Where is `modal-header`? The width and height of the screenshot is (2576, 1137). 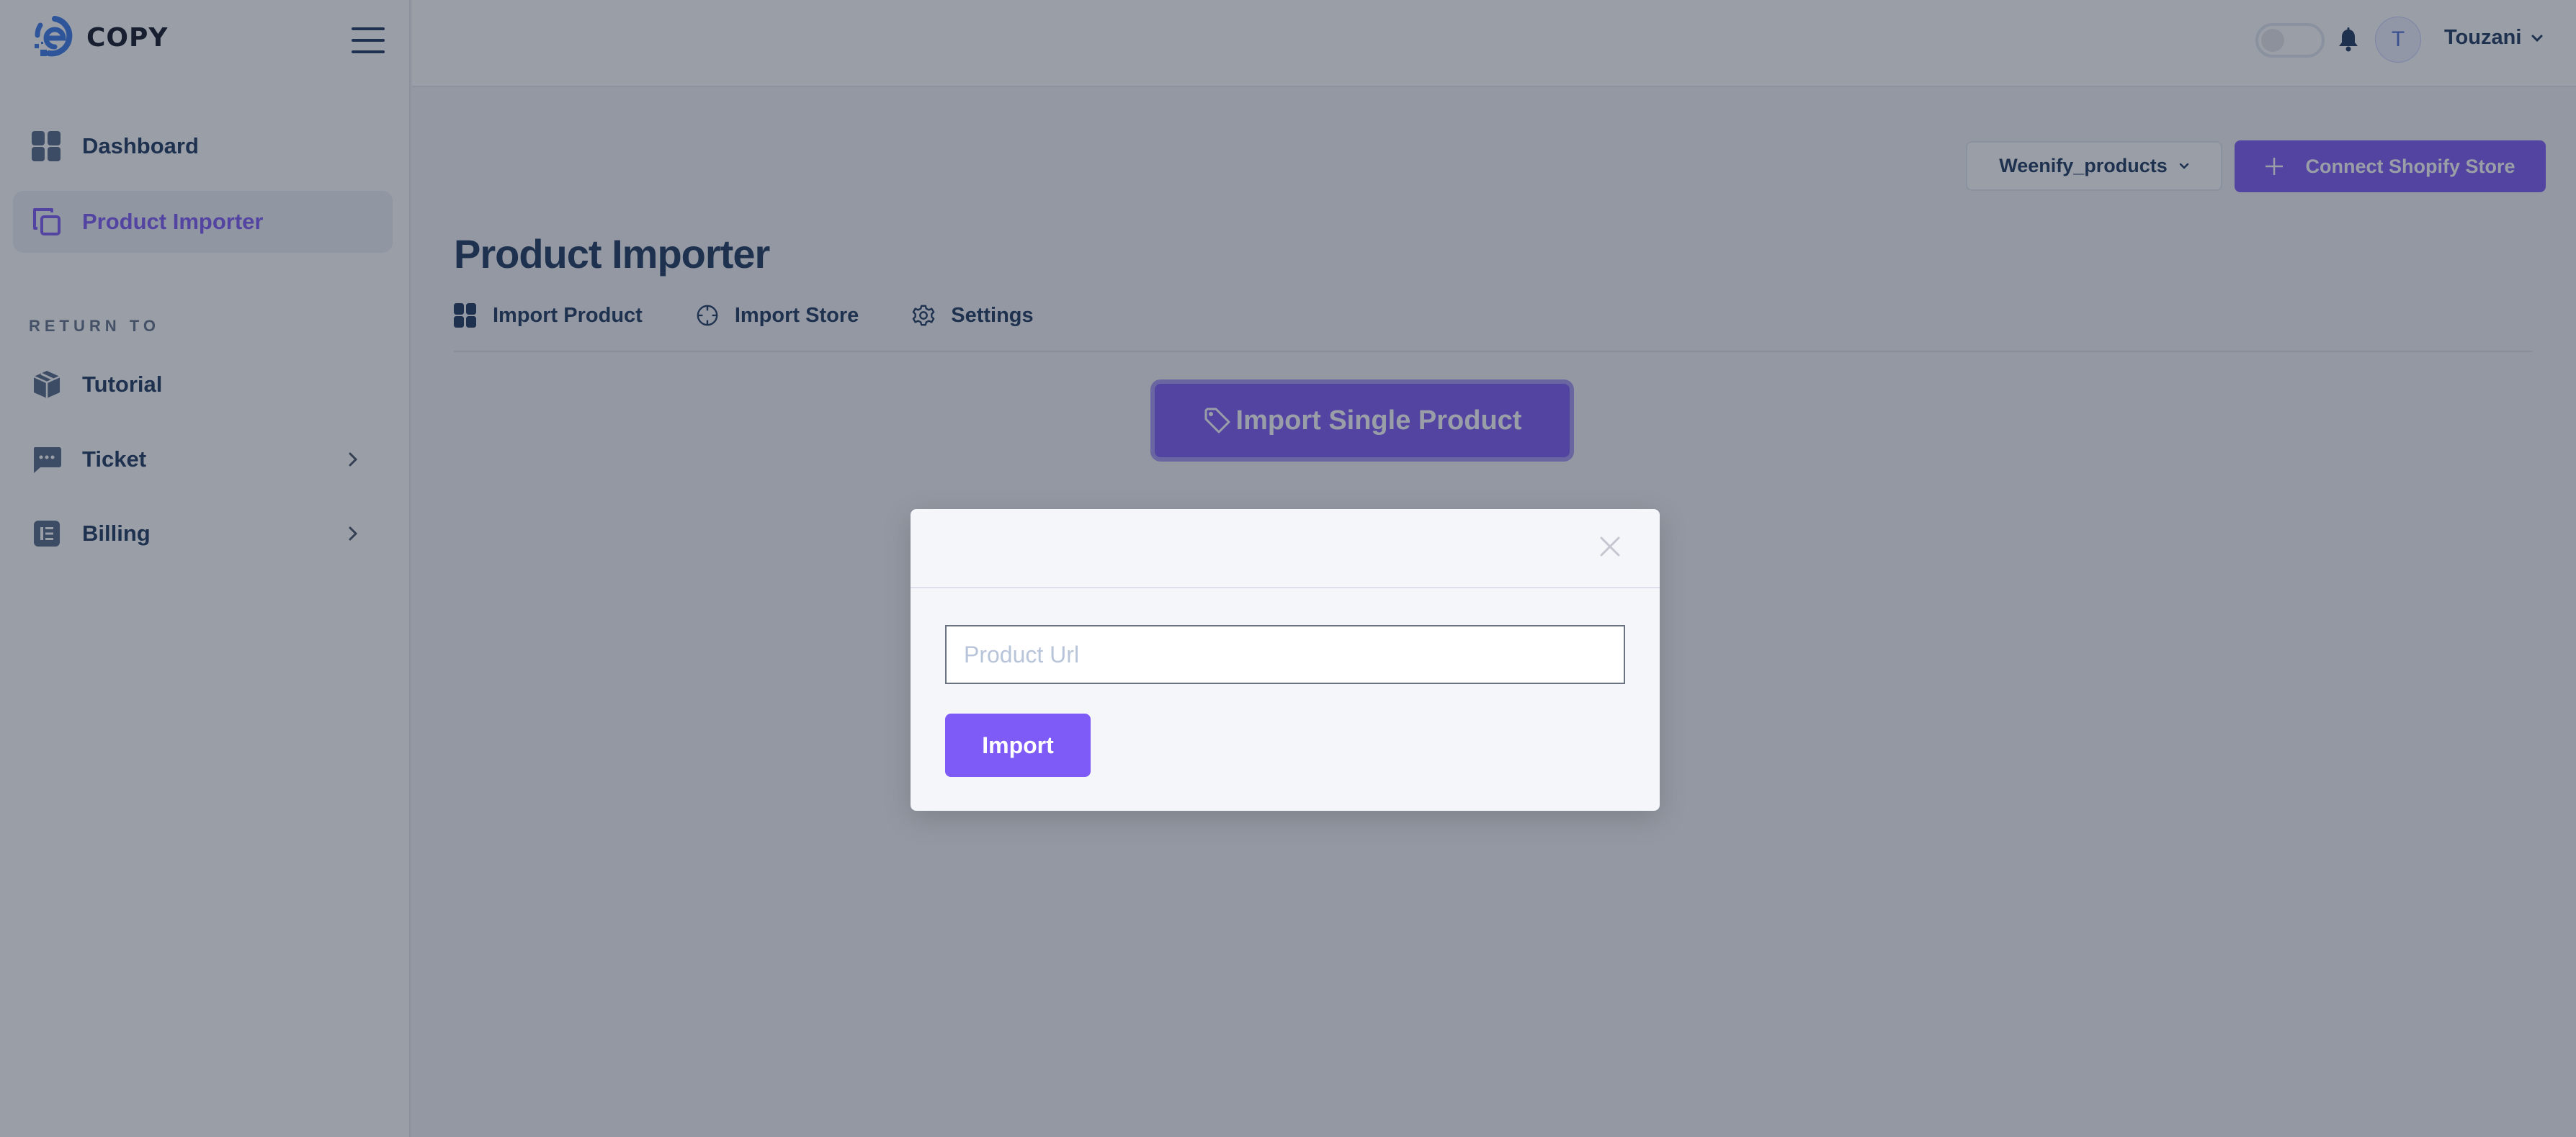 modal-header is located at coordinates (1285, 548).